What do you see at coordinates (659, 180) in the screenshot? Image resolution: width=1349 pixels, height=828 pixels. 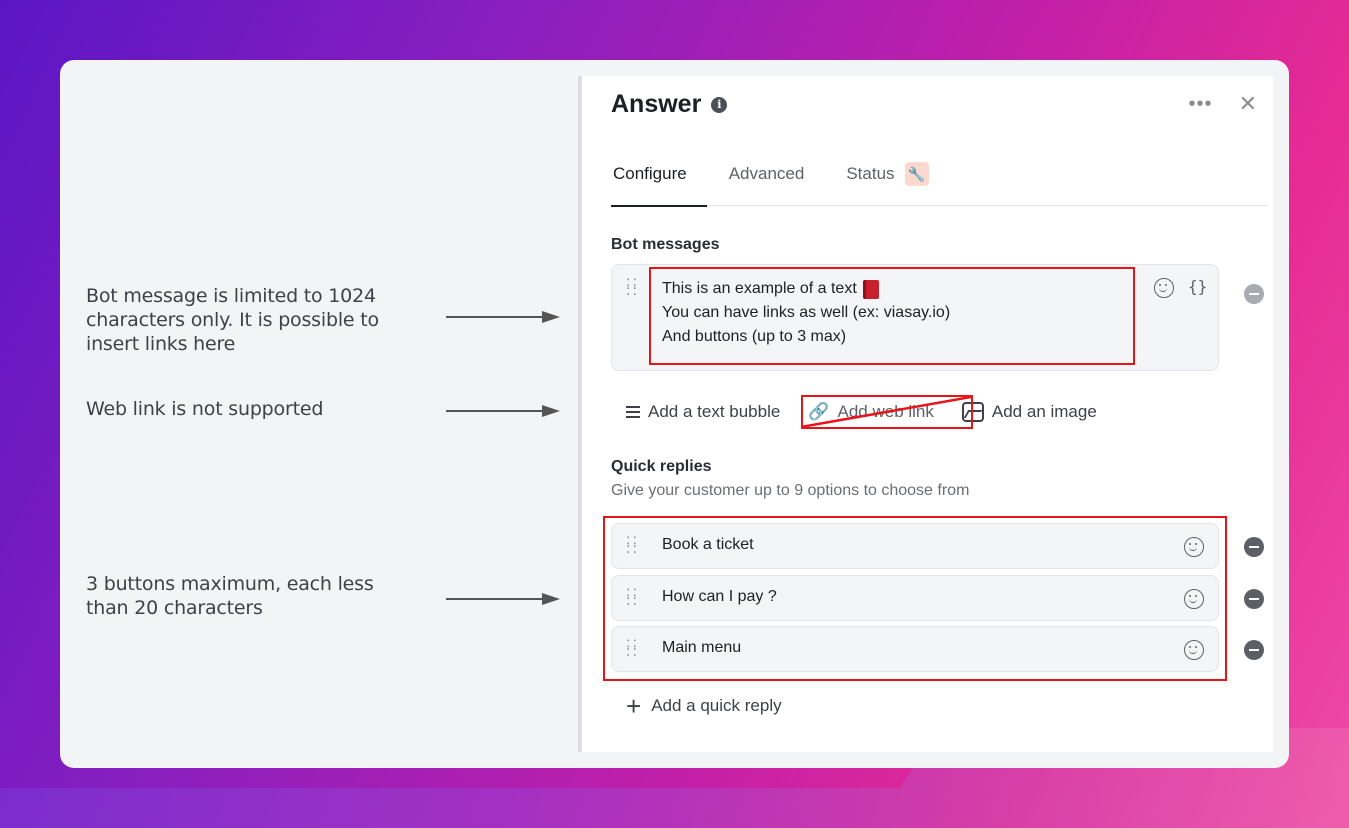 I see `tab-configure: Configure` at bounding box center [659, 180].